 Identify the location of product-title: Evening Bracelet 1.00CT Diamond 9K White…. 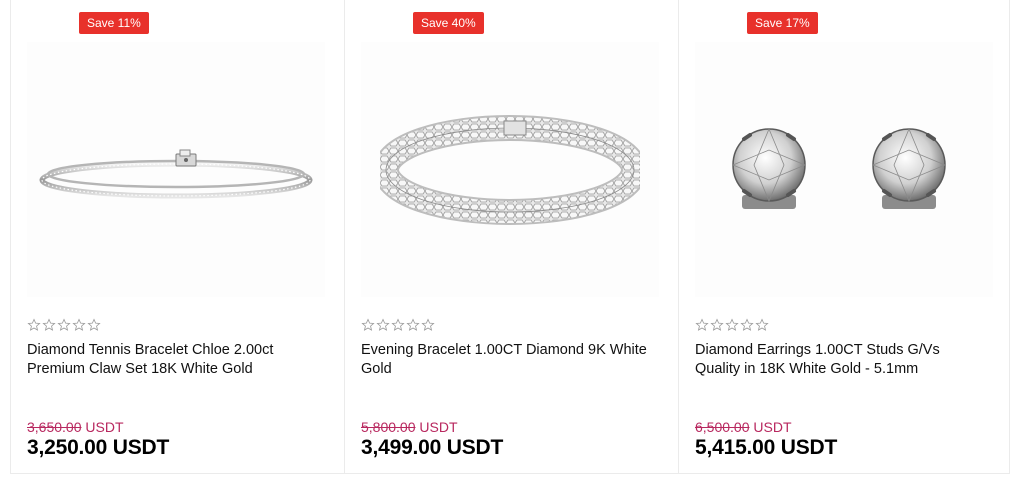
(506, 360).